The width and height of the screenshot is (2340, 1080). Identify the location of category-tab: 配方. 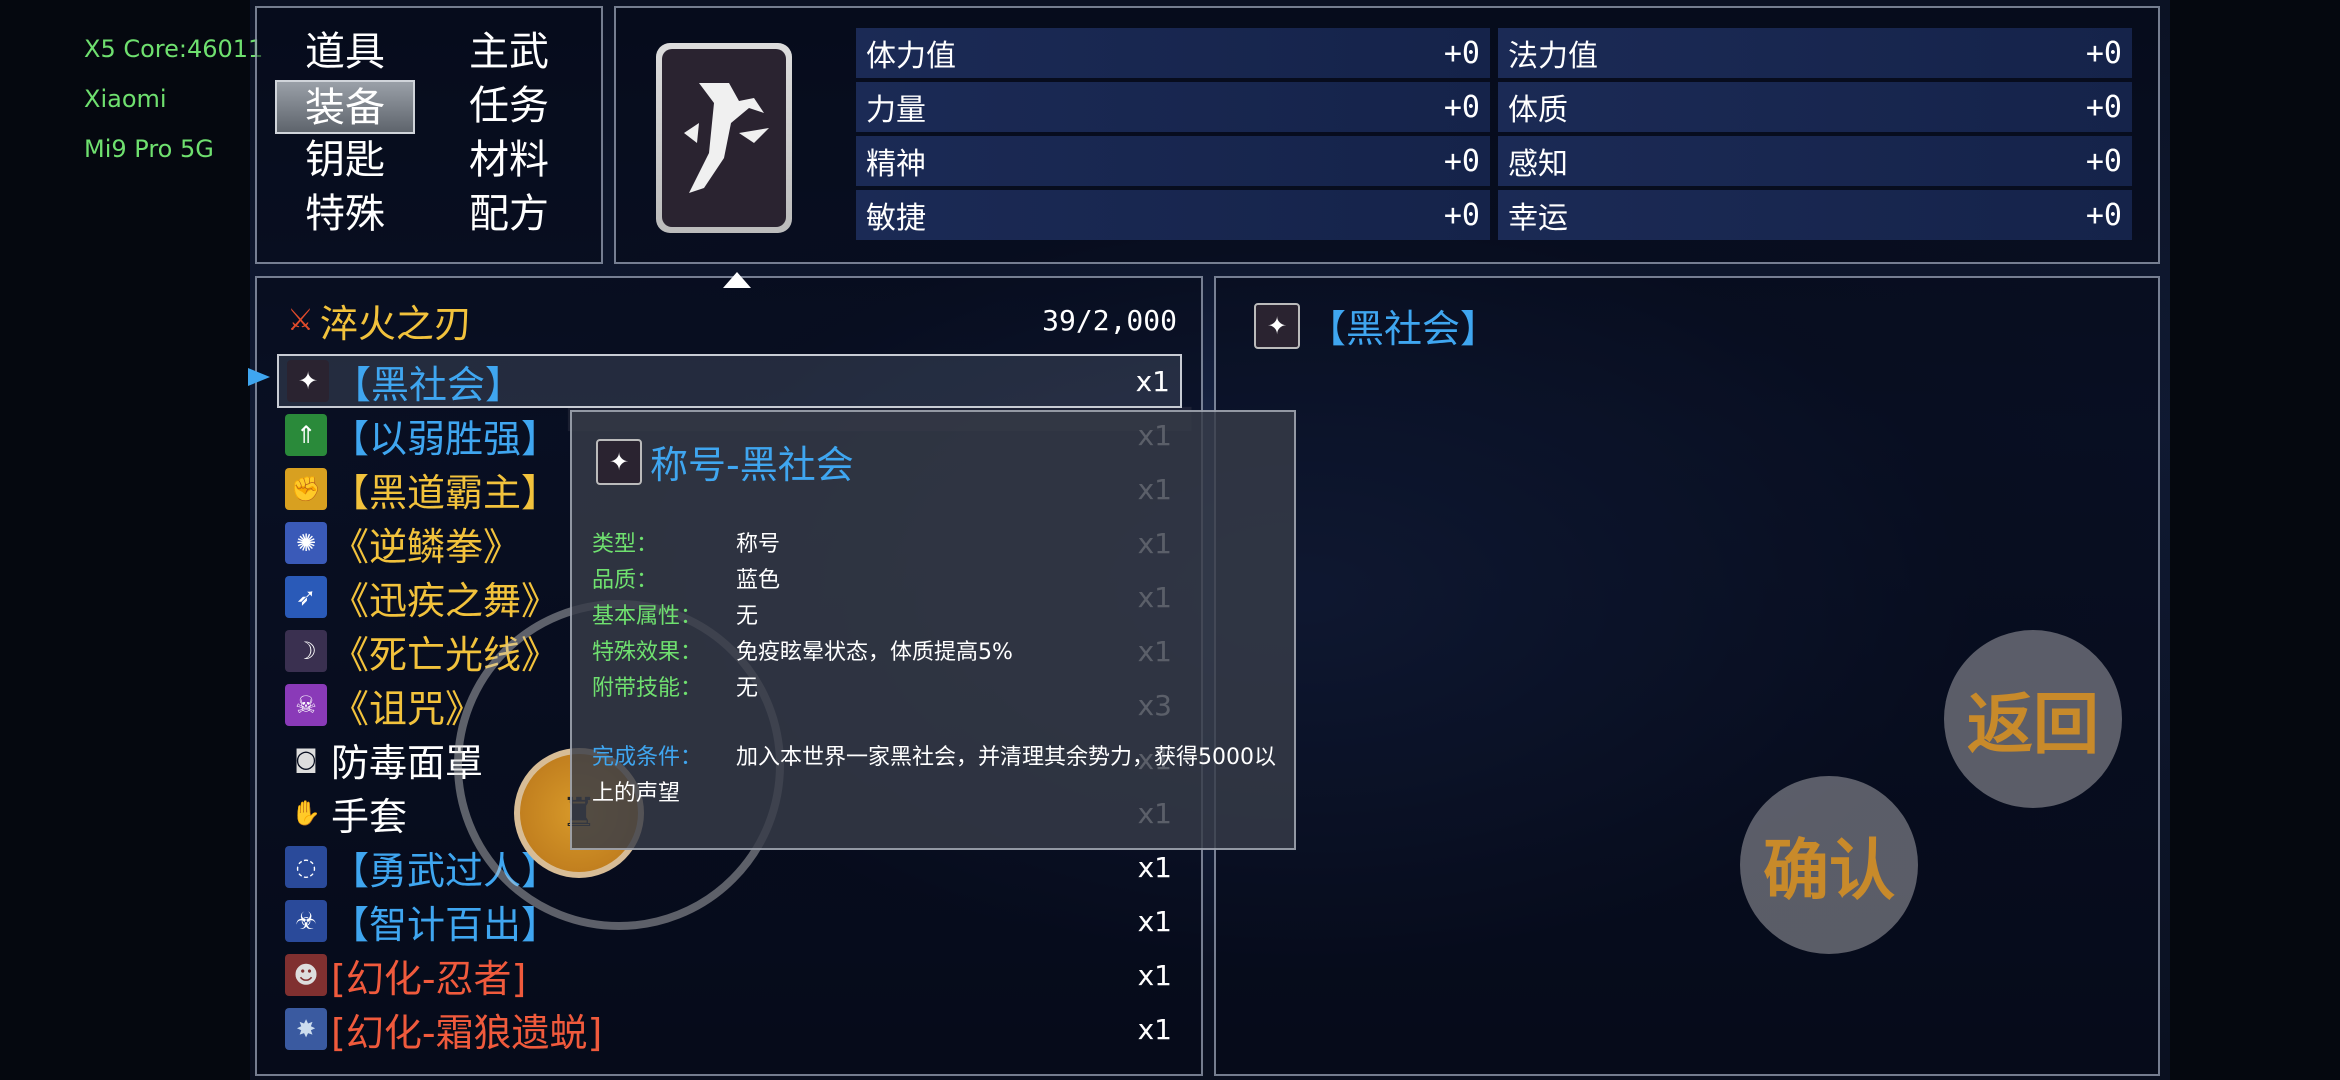
(509, 215).